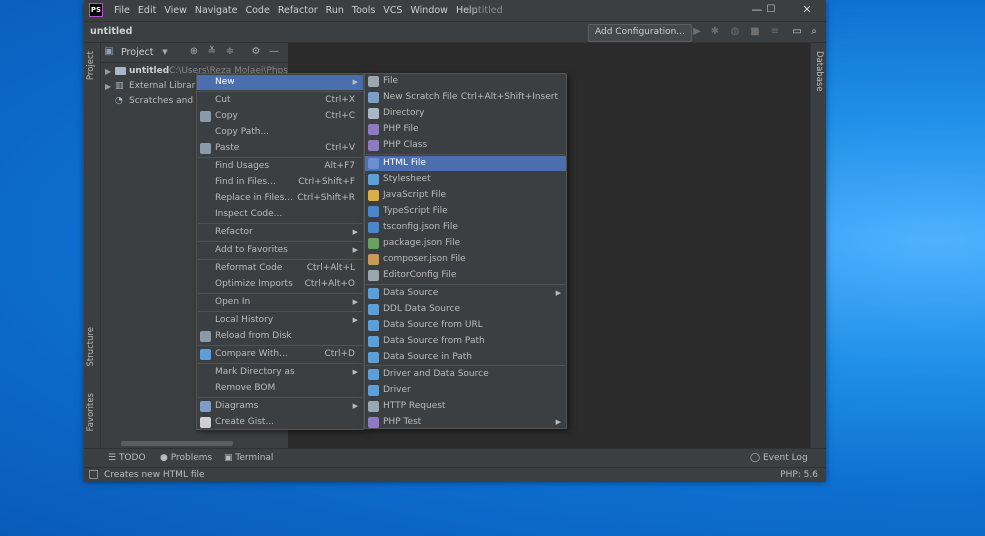  Describe the element at coordinates (373, 227) in the screenshot. I see `tsconfig-icon` at that location.